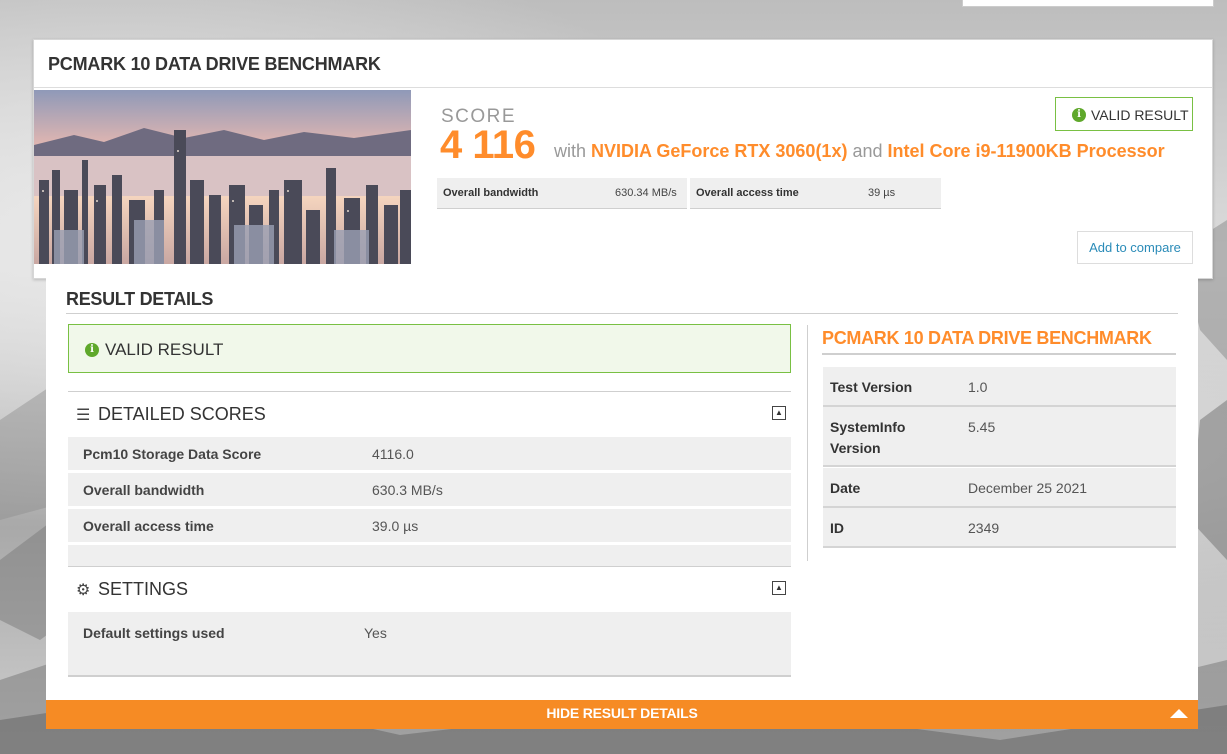 The height and width of the screenshot is (754, 1227). What do you see at coordinates (491, 193) in the screenshot?
I see `metric-label: Overall bandwidth` at bounding box center [491, 193].